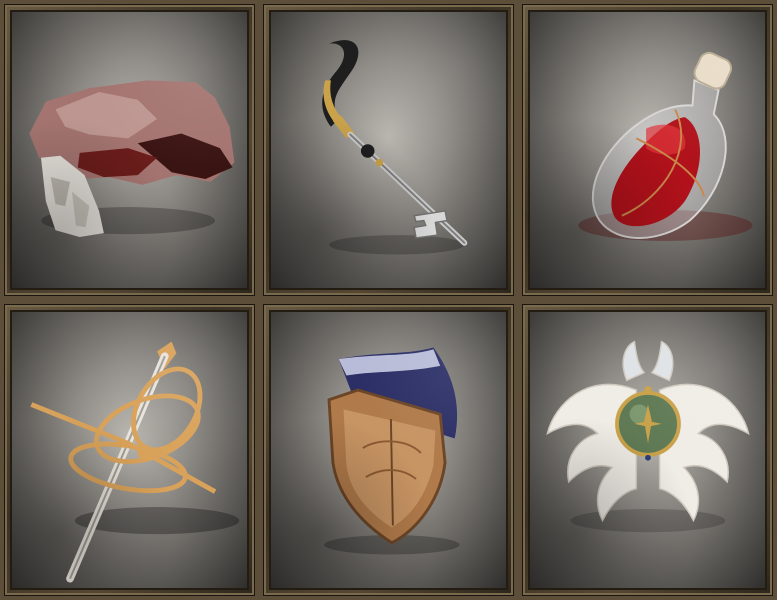  I want to click on winged-orb-icon, so click(648, 436).